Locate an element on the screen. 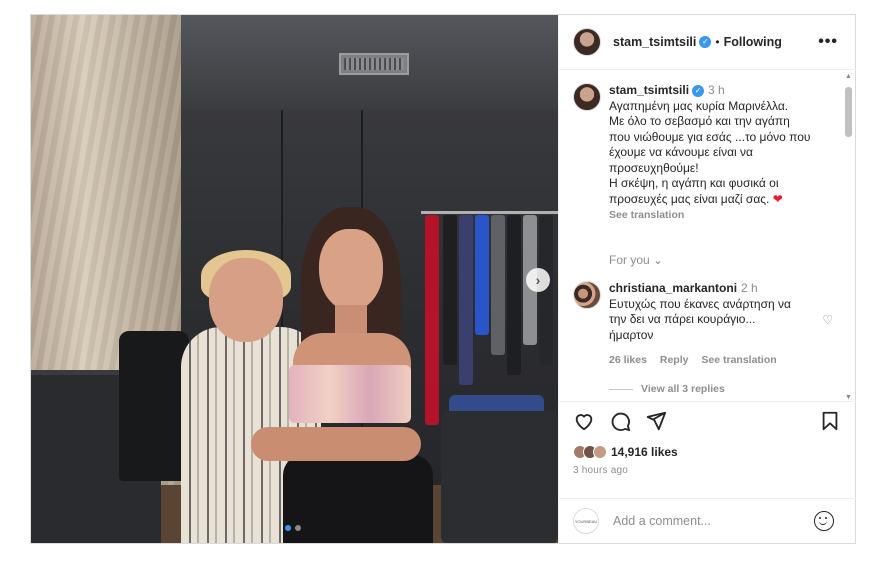  caption-line: Με όλο το σεβασμό και την αγάπη is located at coordinates (699, 121).